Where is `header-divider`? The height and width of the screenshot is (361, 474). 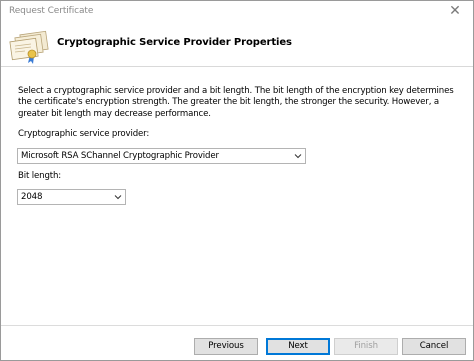
header-divider is located at coordinates (237, 66).